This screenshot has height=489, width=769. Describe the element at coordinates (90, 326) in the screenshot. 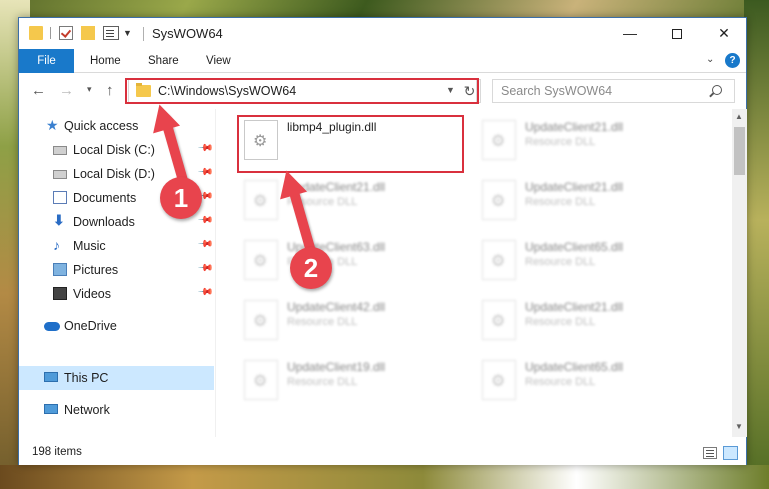

I see `sidebar-item-label: OneDrive` at that location.